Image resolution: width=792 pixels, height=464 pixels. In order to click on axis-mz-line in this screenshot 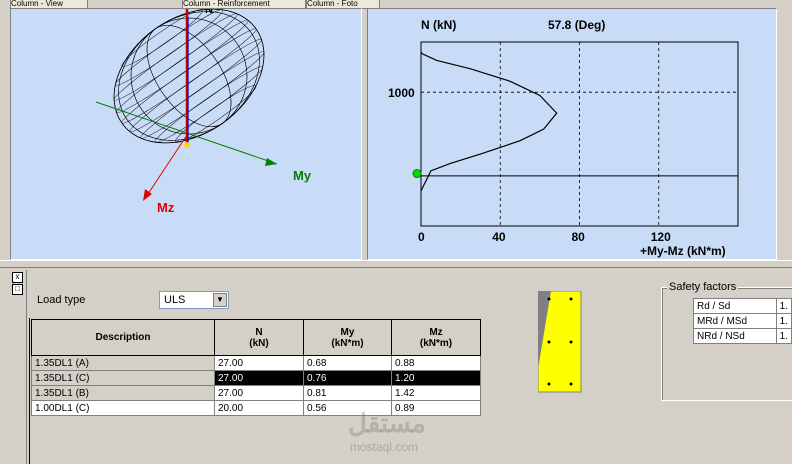, I will do `click(166, 166)`.